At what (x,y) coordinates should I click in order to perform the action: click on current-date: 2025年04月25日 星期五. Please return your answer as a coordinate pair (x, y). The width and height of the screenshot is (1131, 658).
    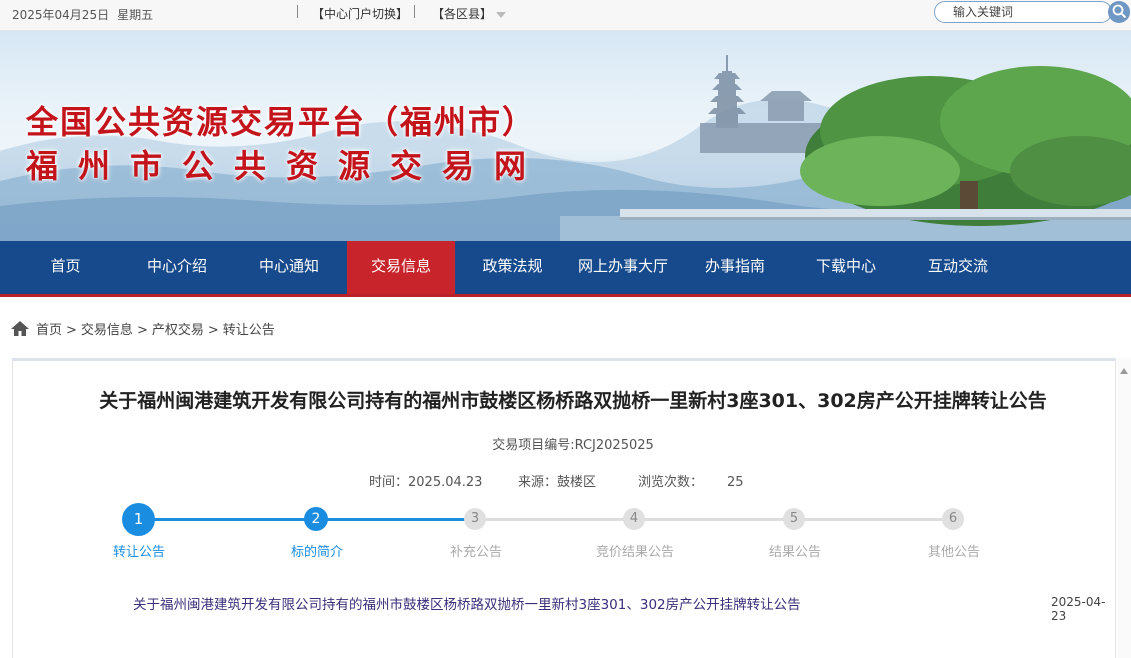
    Looking at the image, I should click on (86, 14).